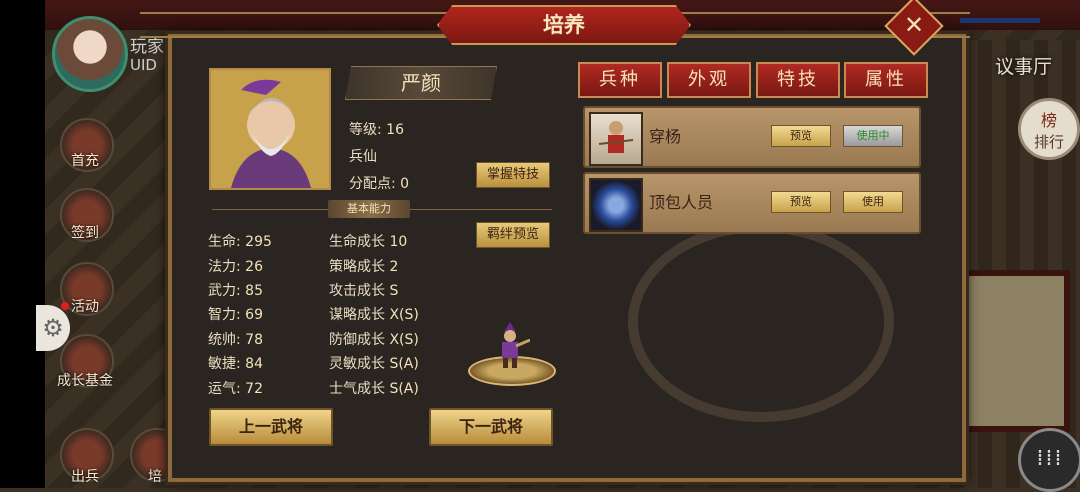 Image resolution: width=1080 pixels, height=492 pixels. What do you see at coordinates (224, 315) in the screenshot?
I see `stat-label: 智力:` at bounding box center [224, 315].